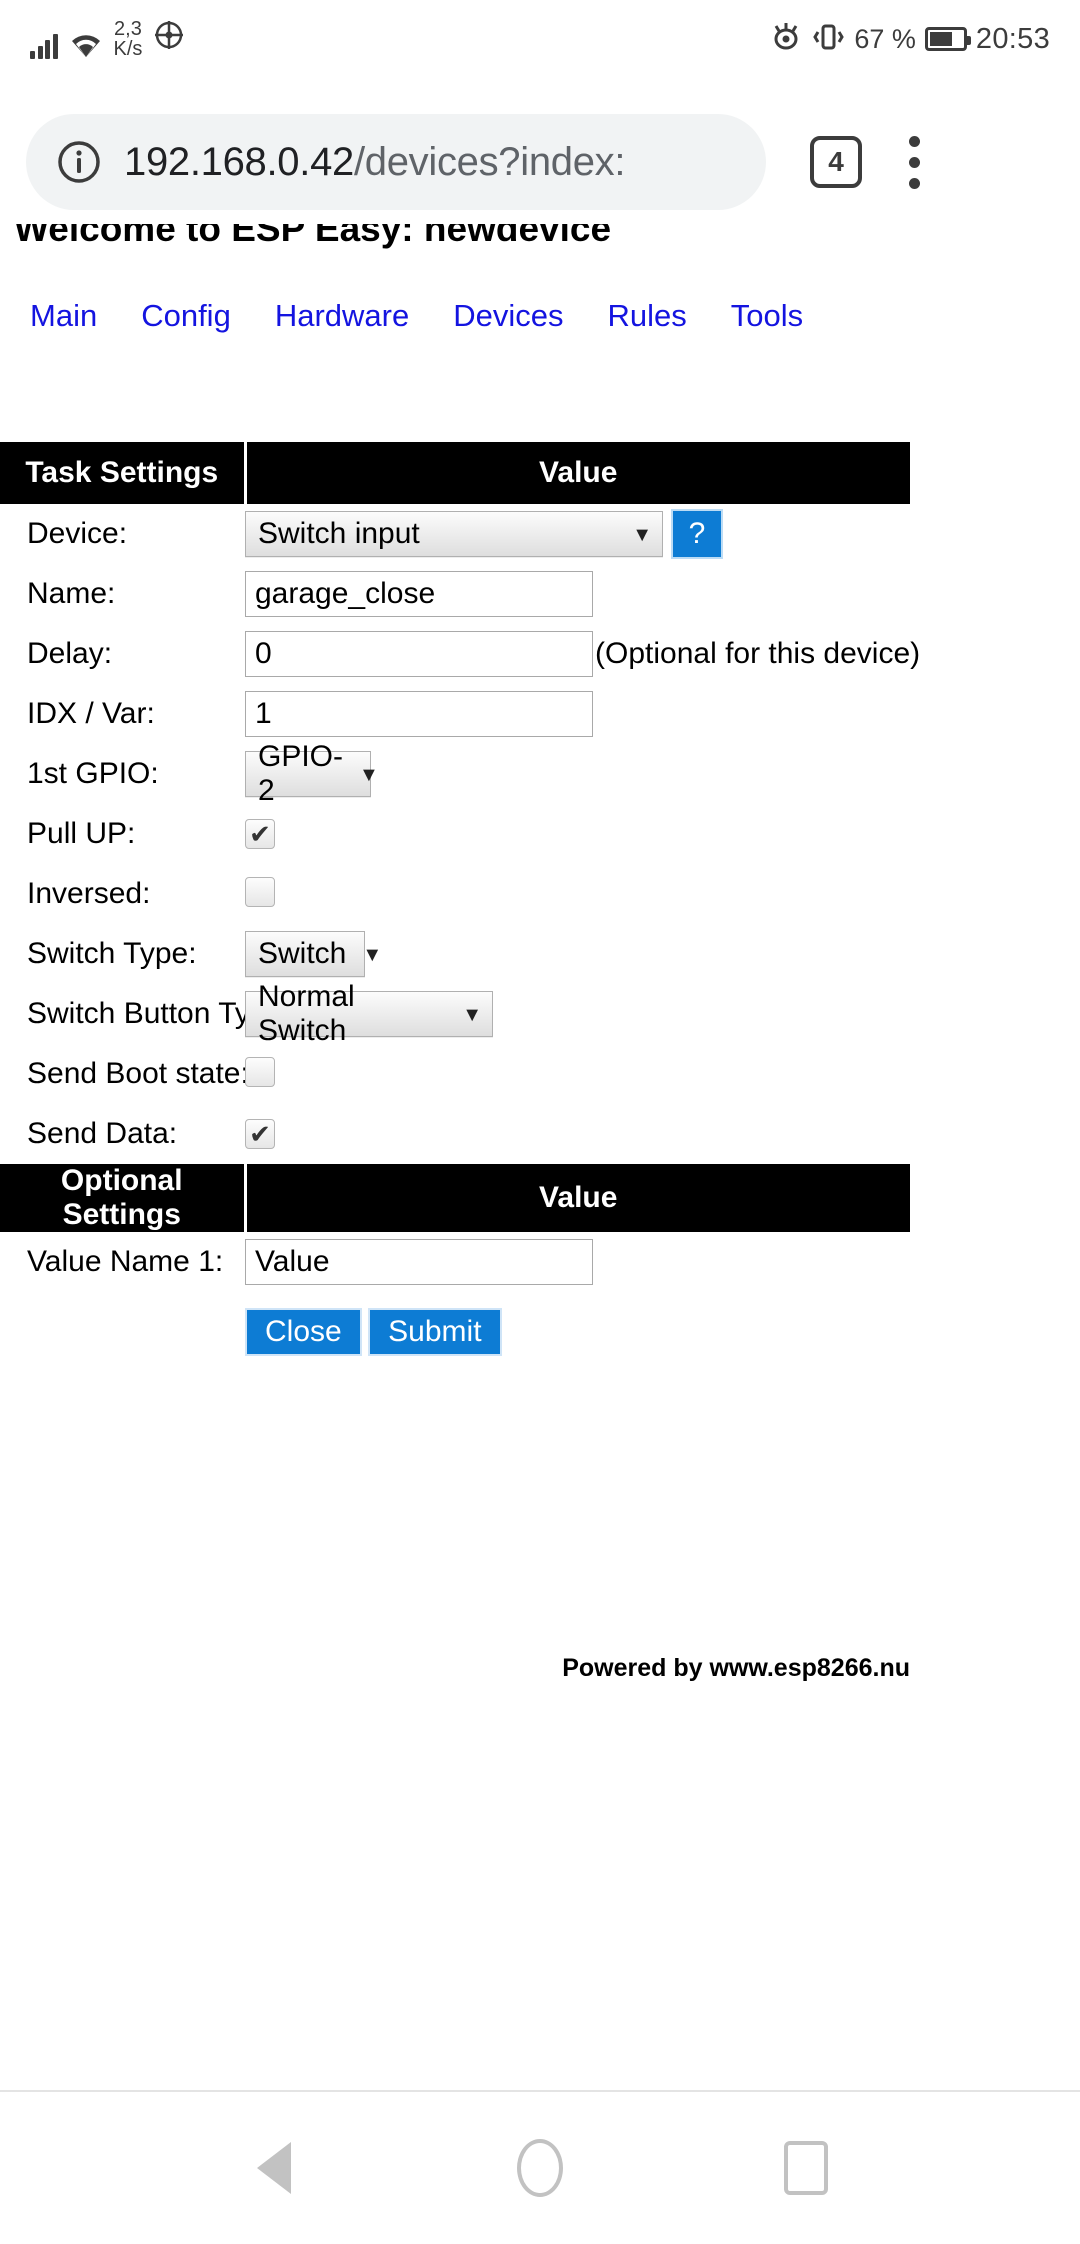 The image size is (1080, 2244). I want to click on row-name: Name:, so click(455, 594).